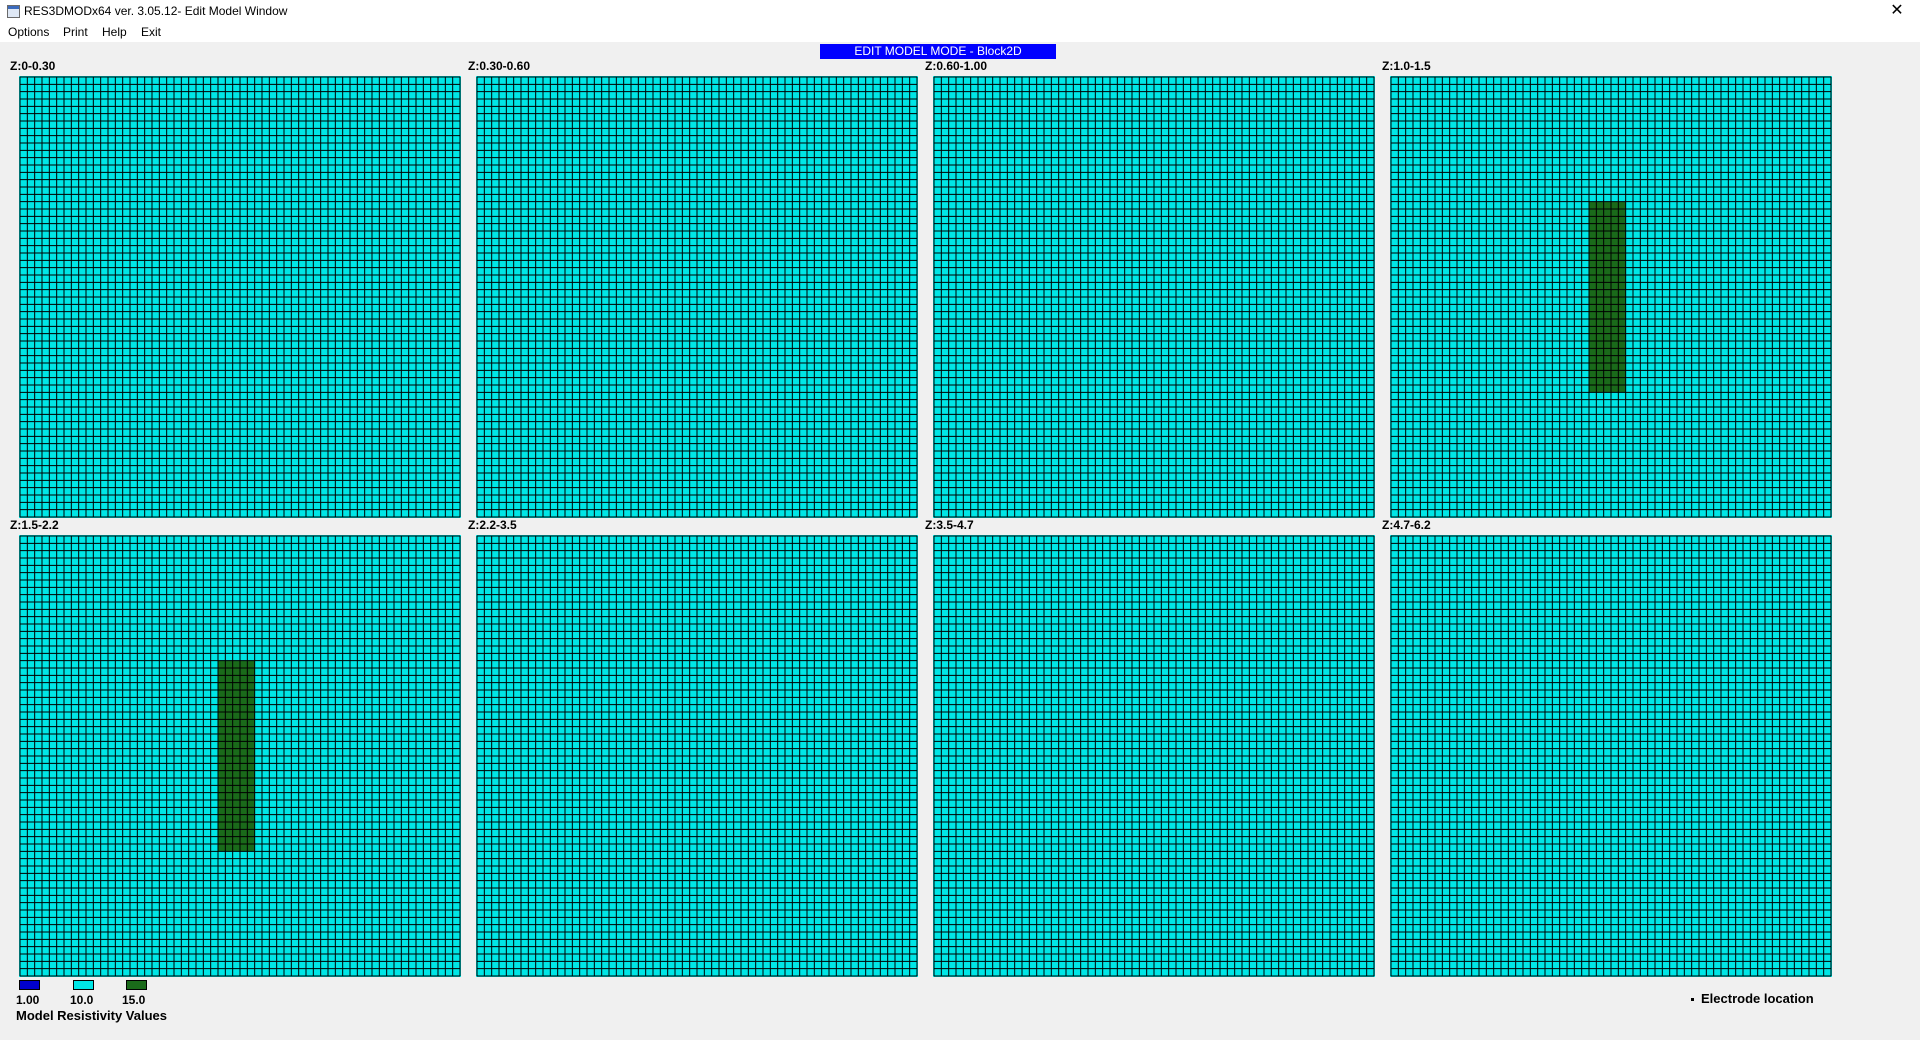 The width and height of the screenshot is (1920, 1040). Describe the element at coordinates (82, 1000) in the screenshot. I see `legend-value-2: 10.0` at that location.